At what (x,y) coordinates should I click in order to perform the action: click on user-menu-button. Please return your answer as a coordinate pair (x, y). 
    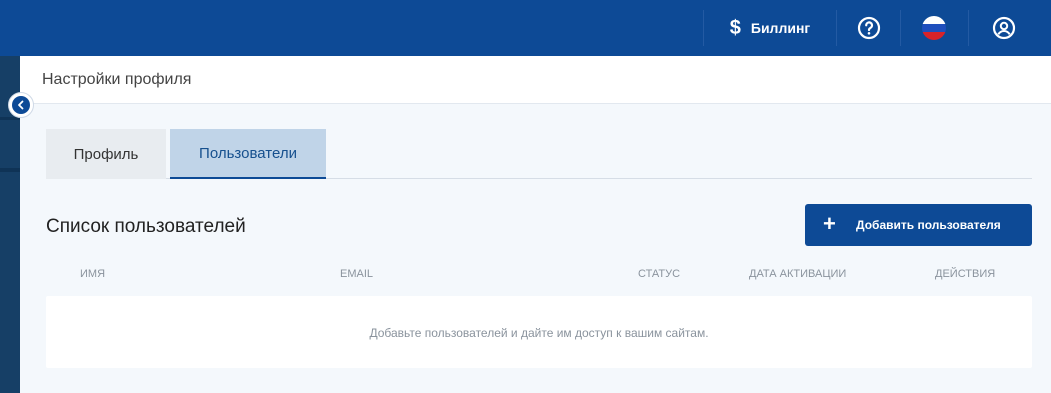
    Looking at the image, I should click on (1004, 28).